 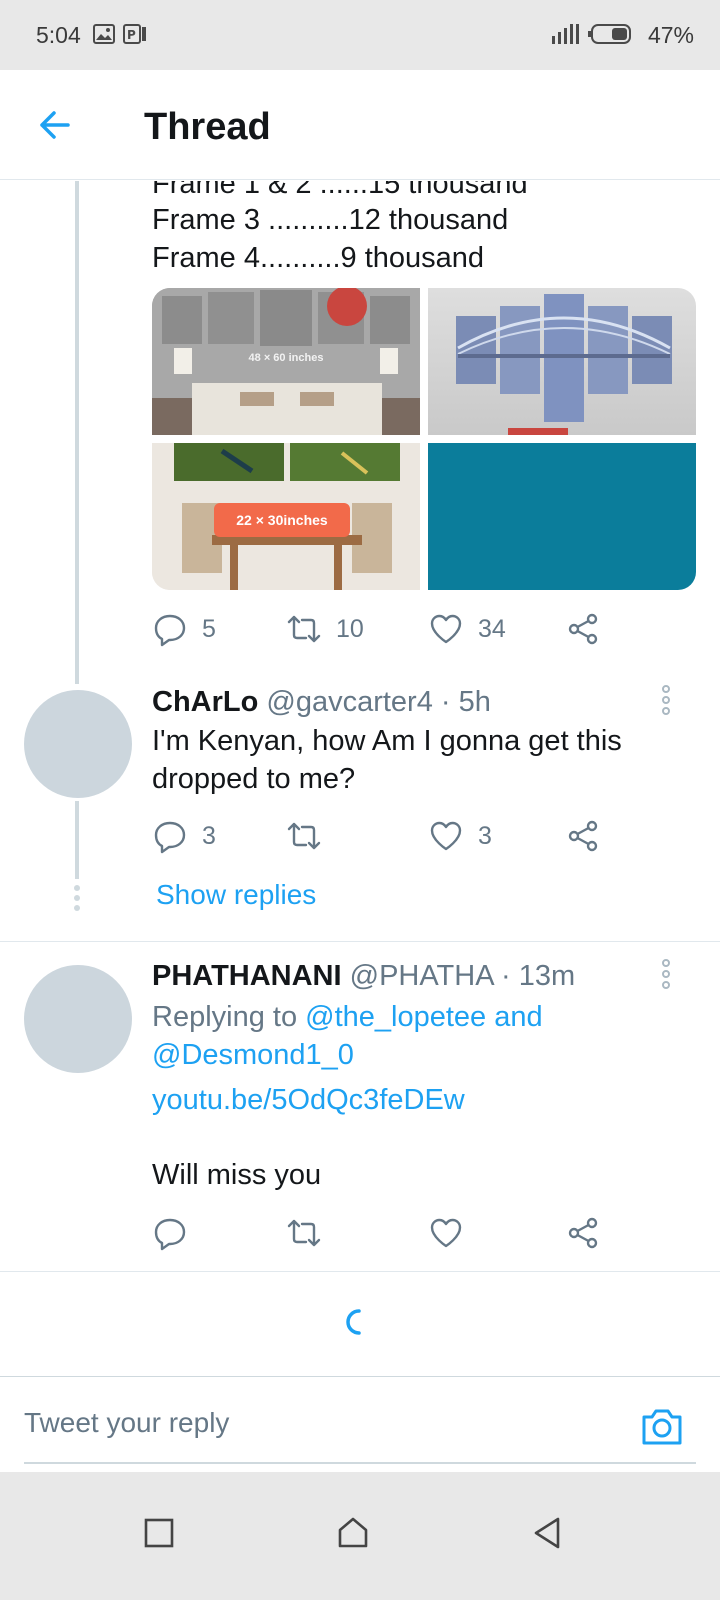 I want to click on camera-button, so click(x=662, y=1426).